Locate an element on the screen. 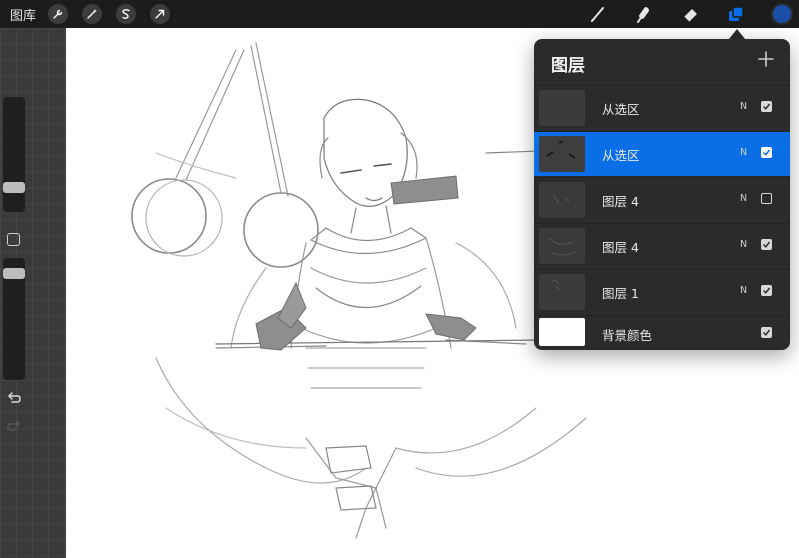  painting-tools is located at coordinates (693, 14).